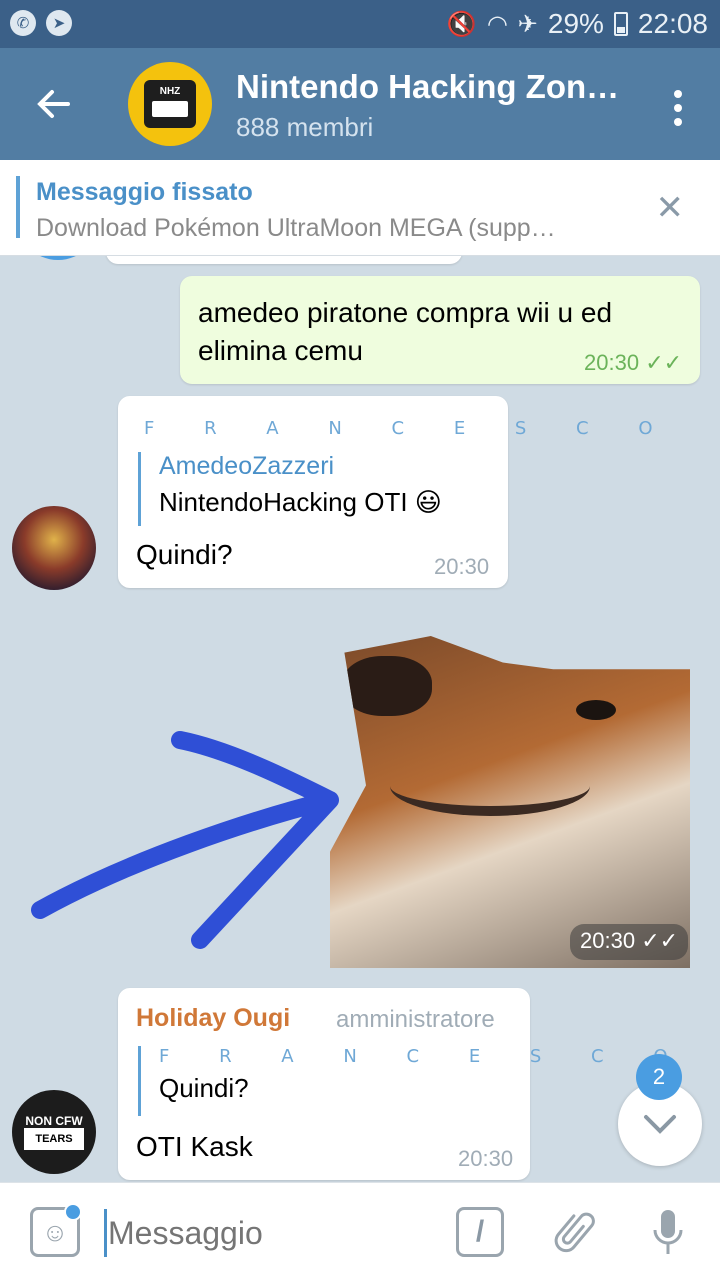  I want to click on bot-command-icon: /, so click(480, 1232).